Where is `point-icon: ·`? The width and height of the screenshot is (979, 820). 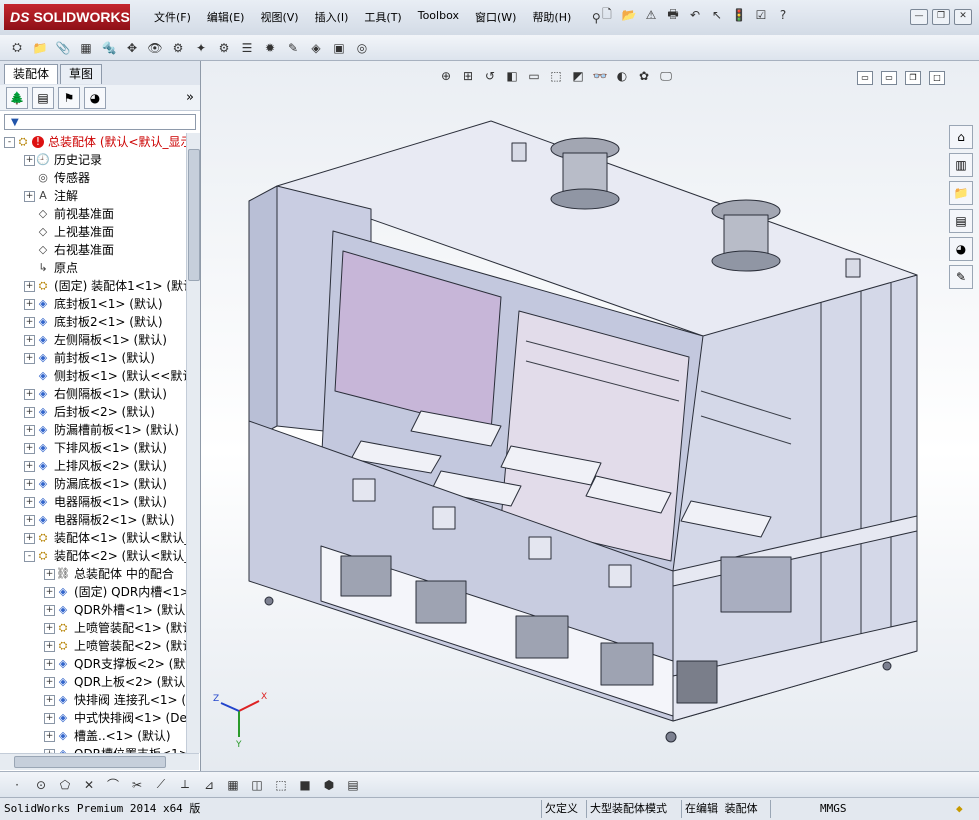 point-icon: · is located at coordinates (17, 785).